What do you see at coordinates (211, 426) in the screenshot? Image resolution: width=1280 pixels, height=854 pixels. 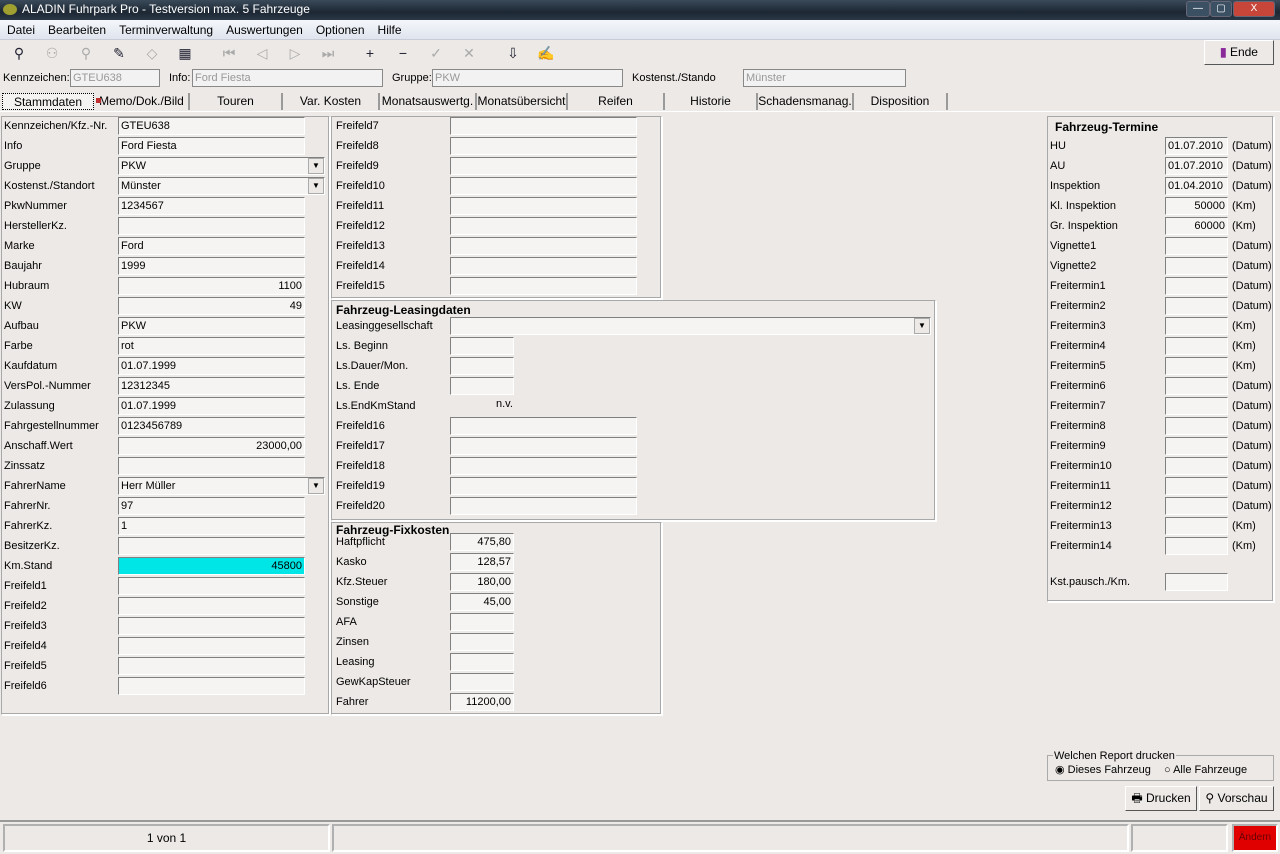 I see `stamm-field: 0123456789` at bounding box center [211, 426].